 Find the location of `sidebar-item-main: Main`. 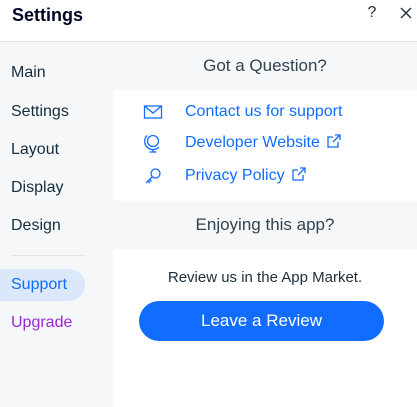

sidebar-item-main: Main is located at coordinates (28, 73).